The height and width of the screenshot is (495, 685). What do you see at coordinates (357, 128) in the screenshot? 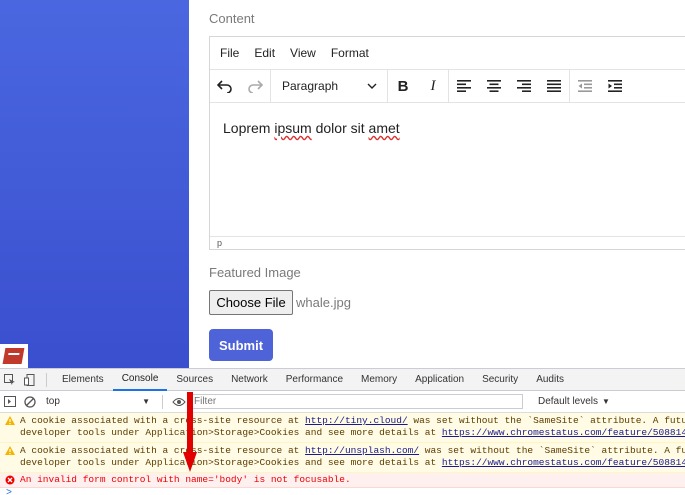
I see `body-word: sit` at bounding box center [357, 128].